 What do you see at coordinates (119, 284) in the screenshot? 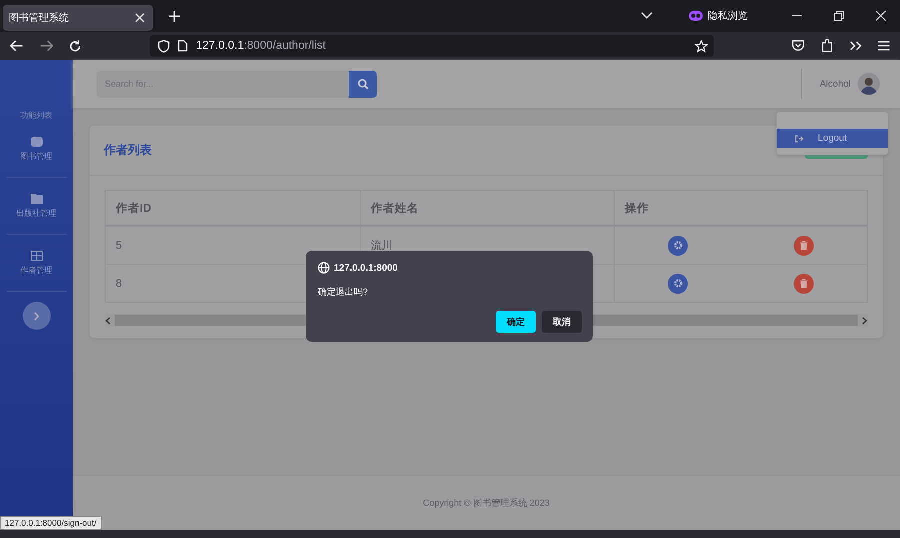
I see `table-cell: 8` at bounding box center [119, 284].